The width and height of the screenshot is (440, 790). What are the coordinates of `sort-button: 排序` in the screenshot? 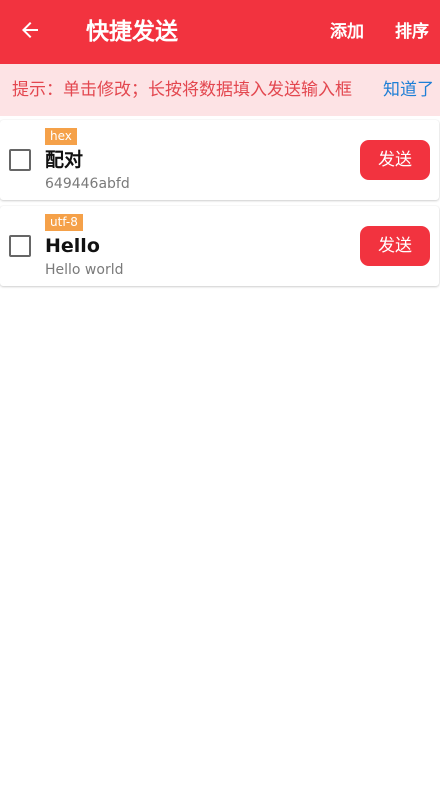 It's located at (412, 32).